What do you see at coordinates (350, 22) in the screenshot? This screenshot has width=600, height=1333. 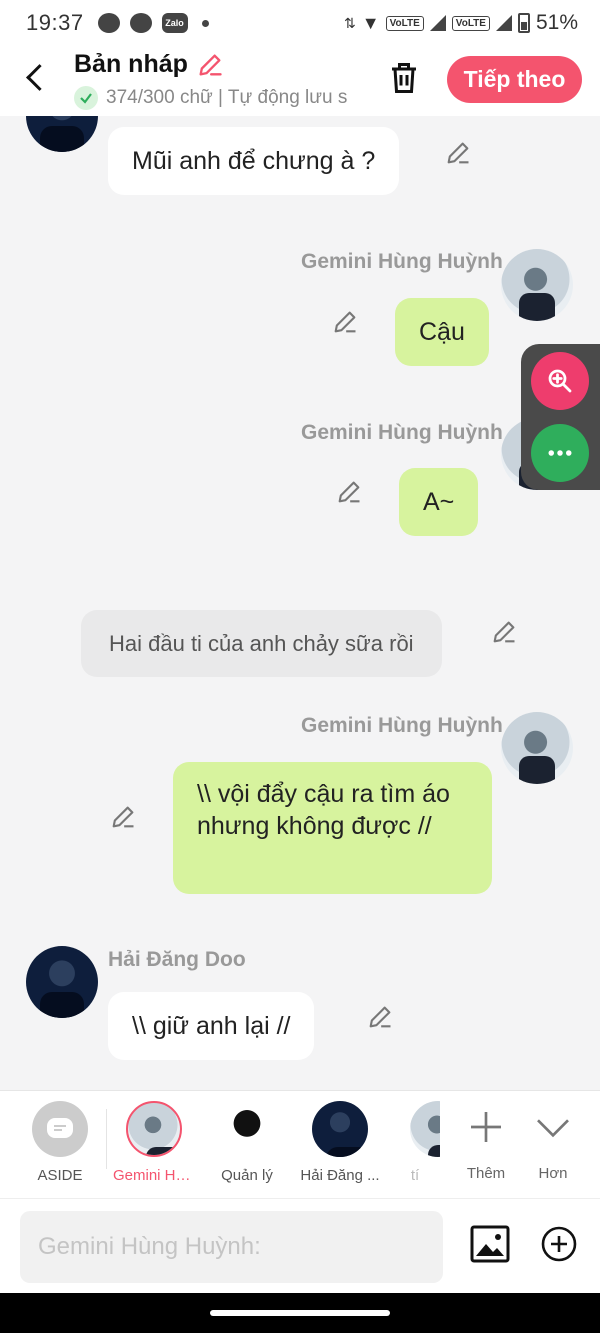 I see `data-arrows-icon: ⇅` at bounding box center [350, 22].